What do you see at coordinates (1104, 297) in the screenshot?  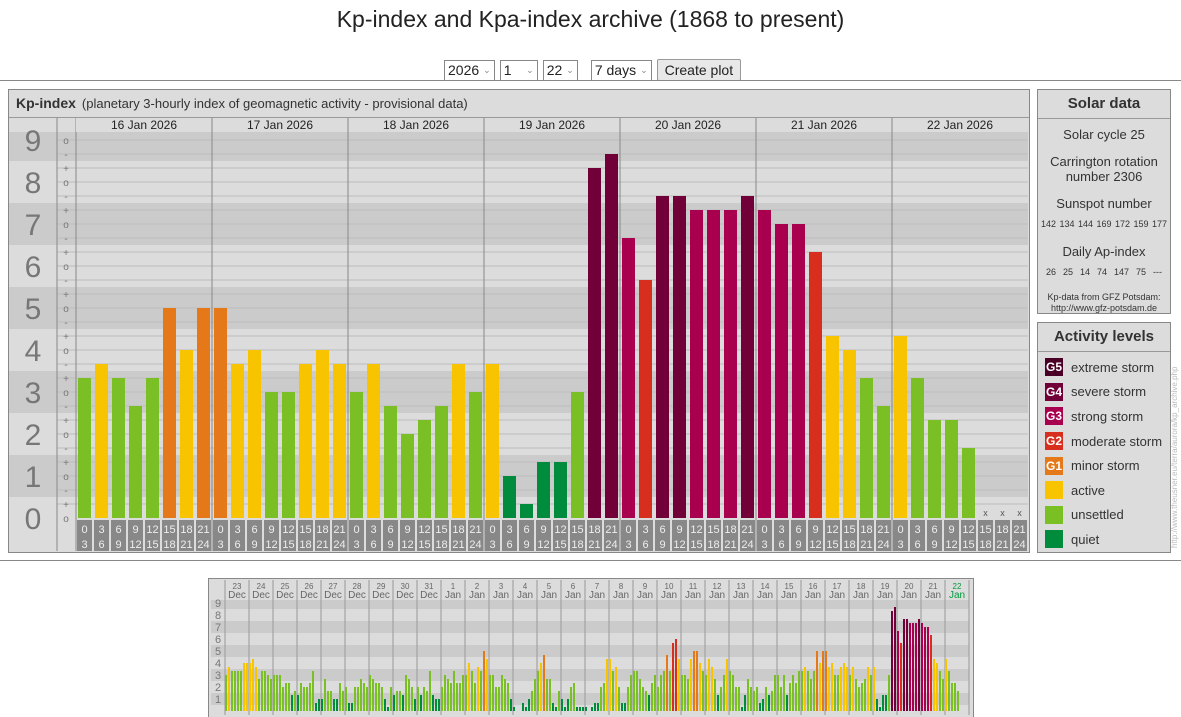 I see `source-line-1: Kp-data from GFZ Potsdam:` at bounding box center [1104, 297].